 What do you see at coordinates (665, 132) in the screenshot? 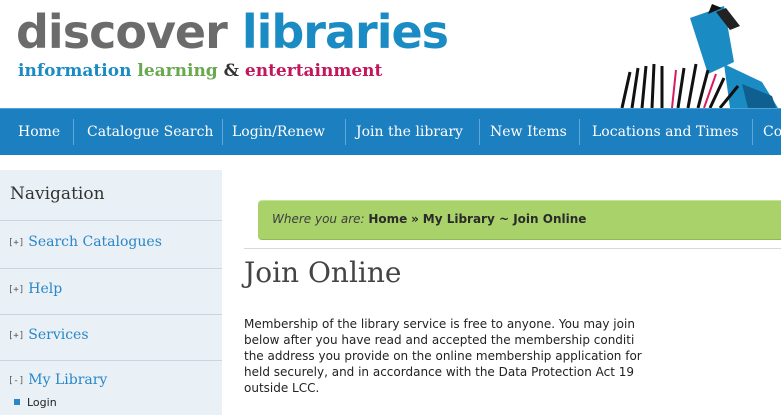
I see `nav-locations-times: Locations and Times` at bounding box center [665, 132].